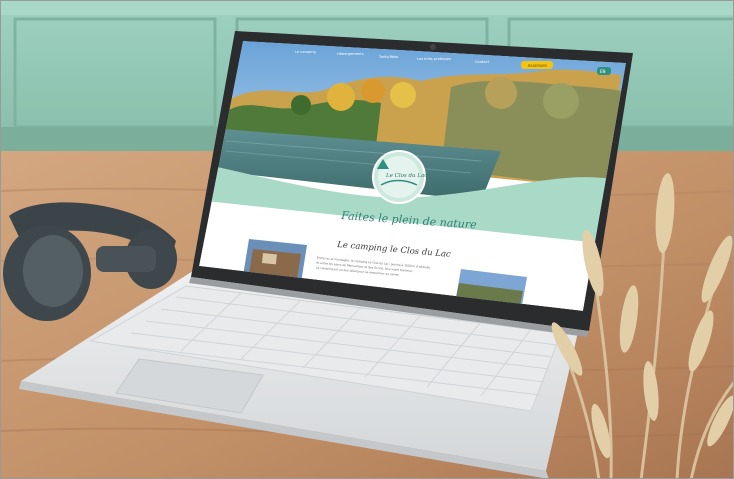 This screenshot has width=734, height=479. What do you see at coordinates (482, 62) in the screenshot?
I see `nav-item-contact: Contact` at bounding box center [482, 62].